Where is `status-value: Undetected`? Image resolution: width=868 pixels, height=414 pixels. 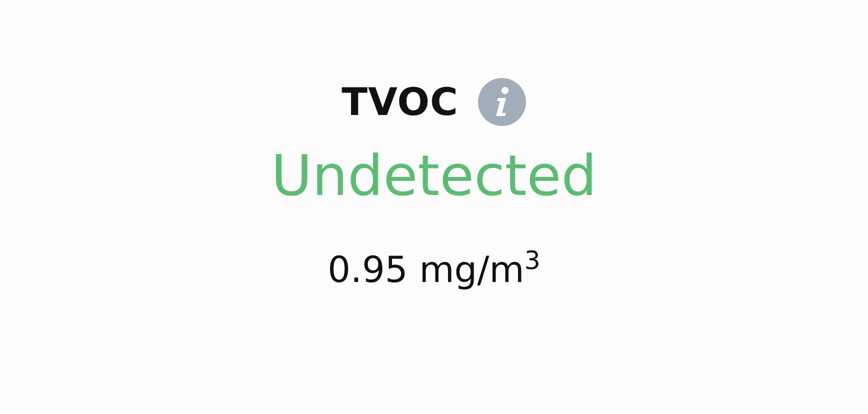
status-value: Undetected is located at coordinates (434, 177).